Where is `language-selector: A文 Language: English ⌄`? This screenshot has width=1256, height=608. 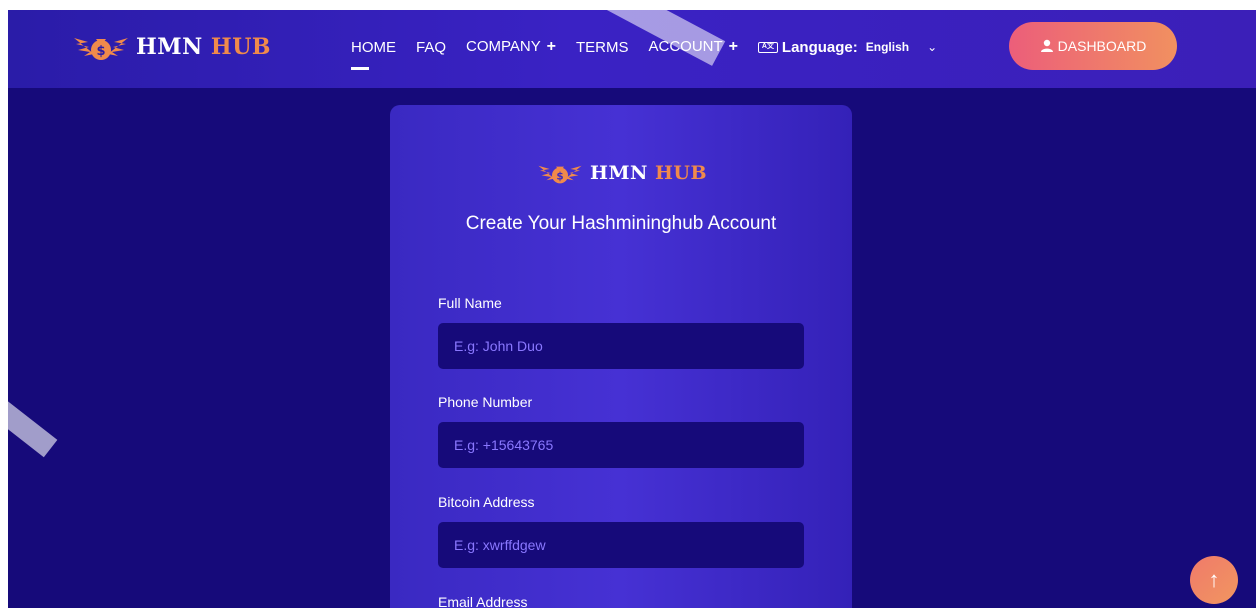
language-selector: A文 Language: English ⌄ is located at coordinates (847, 47).